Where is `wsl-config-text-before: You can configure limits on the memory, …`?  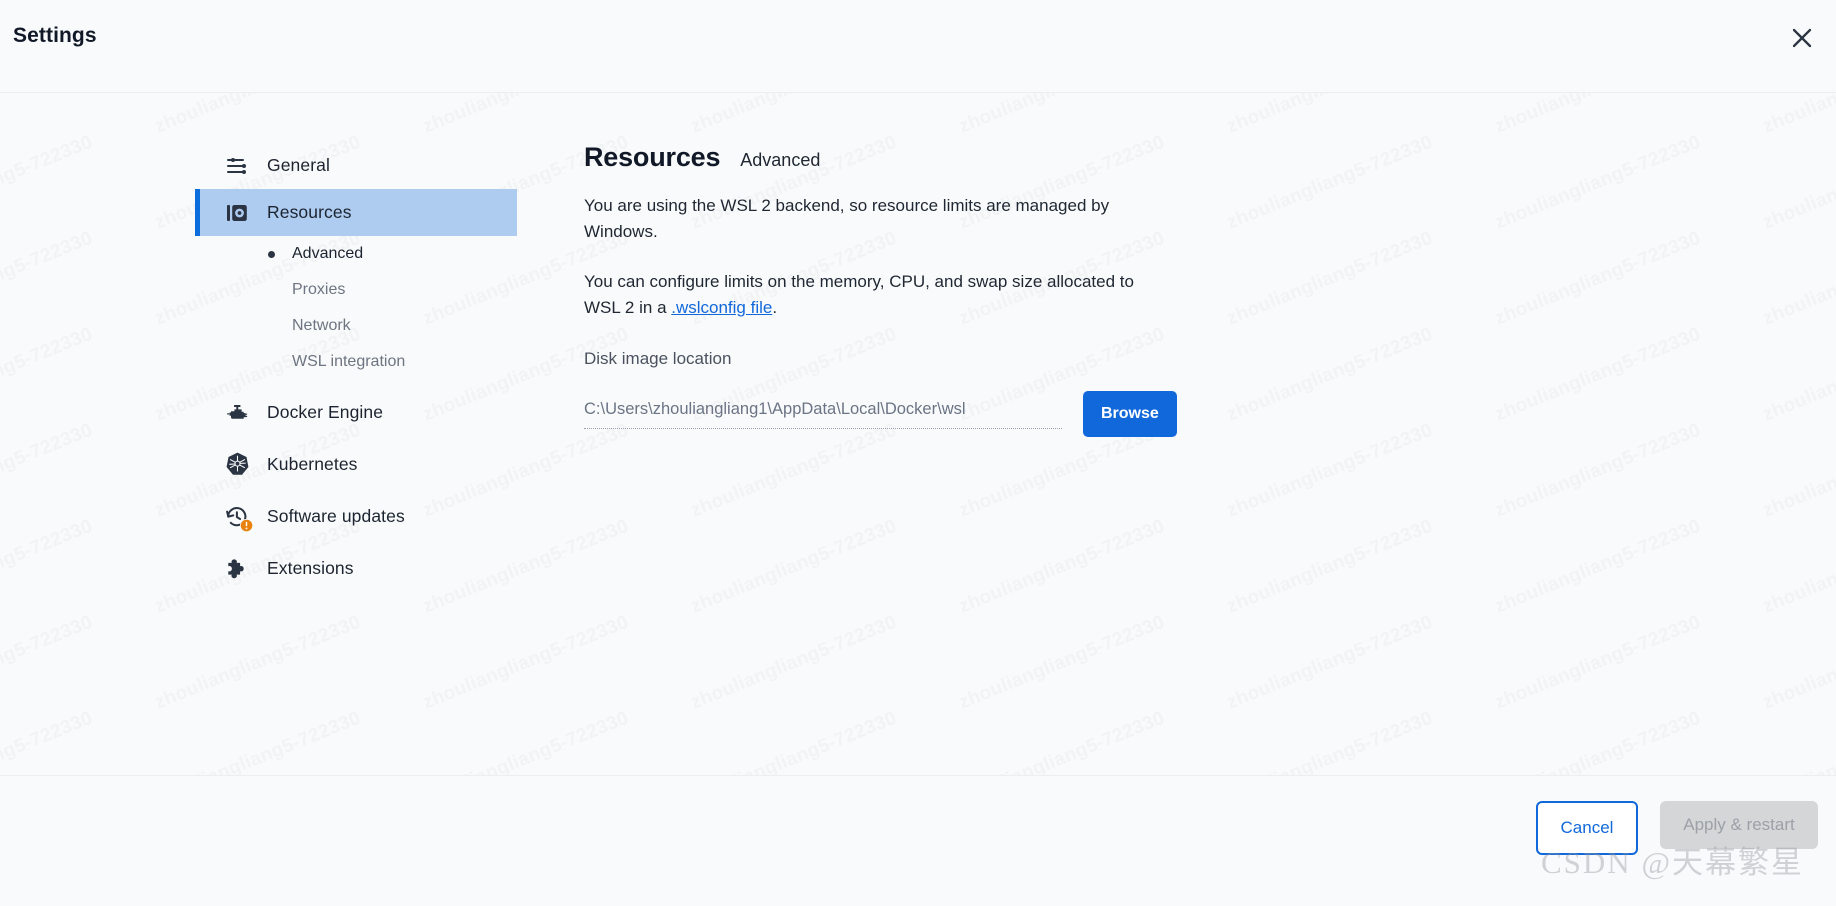 wsl-config-text-before: You can configure limits on the memory, … is located at coordinates (859, 294).